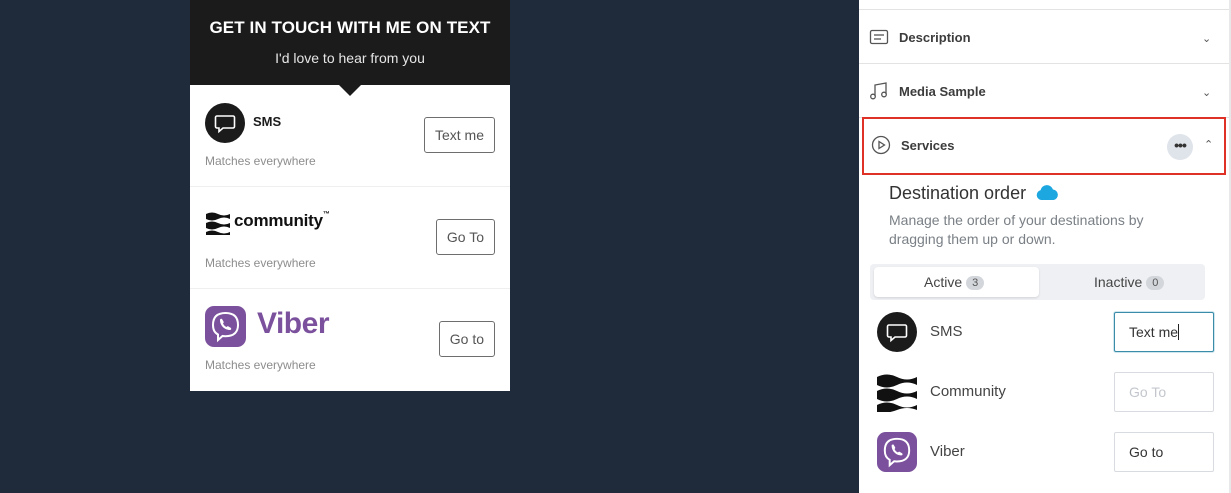 Image resolution: width=1231 pixels, height=493 pixels. What do you see at coordinates (459, 135) in the screenshot?
I see `text-me-button: Text me` at bounding box center [459, 135].